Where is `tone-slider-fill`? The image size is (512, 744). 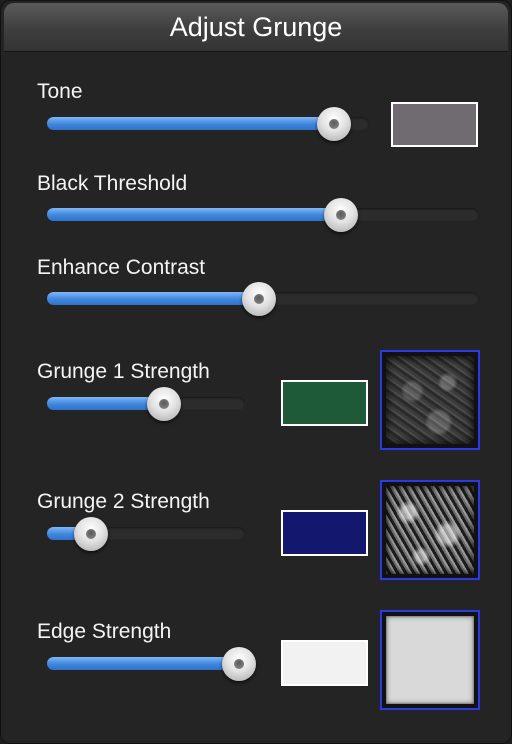 tone-slider-fill is located at coordinates (190, 123).